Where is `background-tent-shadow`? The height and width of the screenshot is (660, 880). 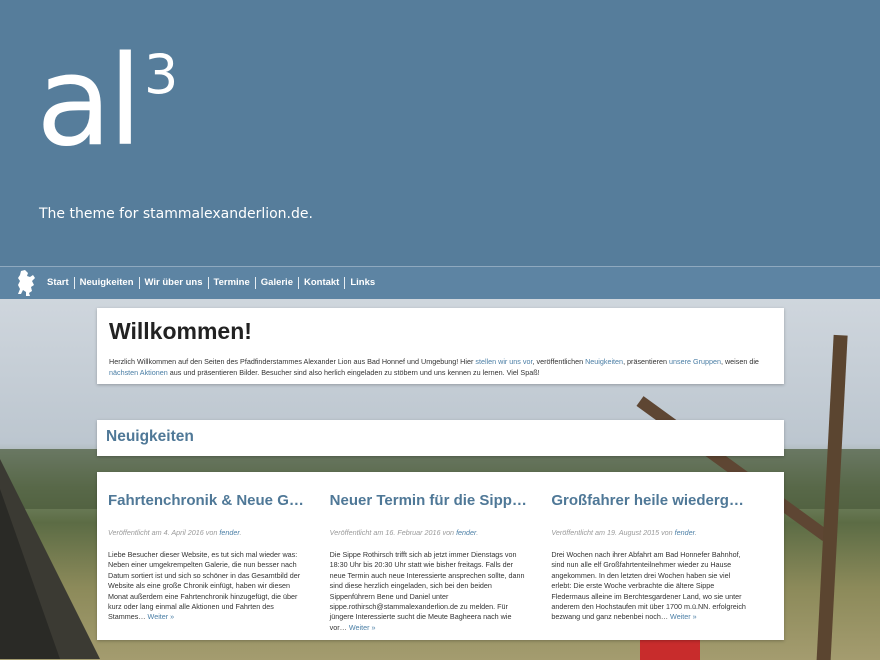 background-tent-shadow is located at coordinates (30, 574).